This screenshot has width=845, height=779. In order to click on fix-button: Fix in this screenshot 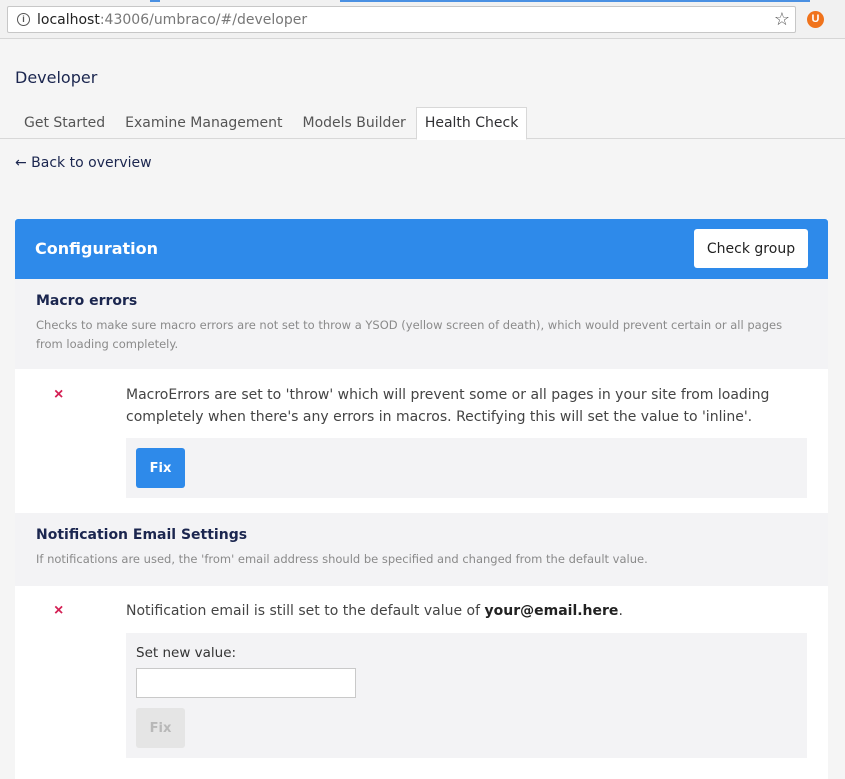, I will do `click(160, 468)`.